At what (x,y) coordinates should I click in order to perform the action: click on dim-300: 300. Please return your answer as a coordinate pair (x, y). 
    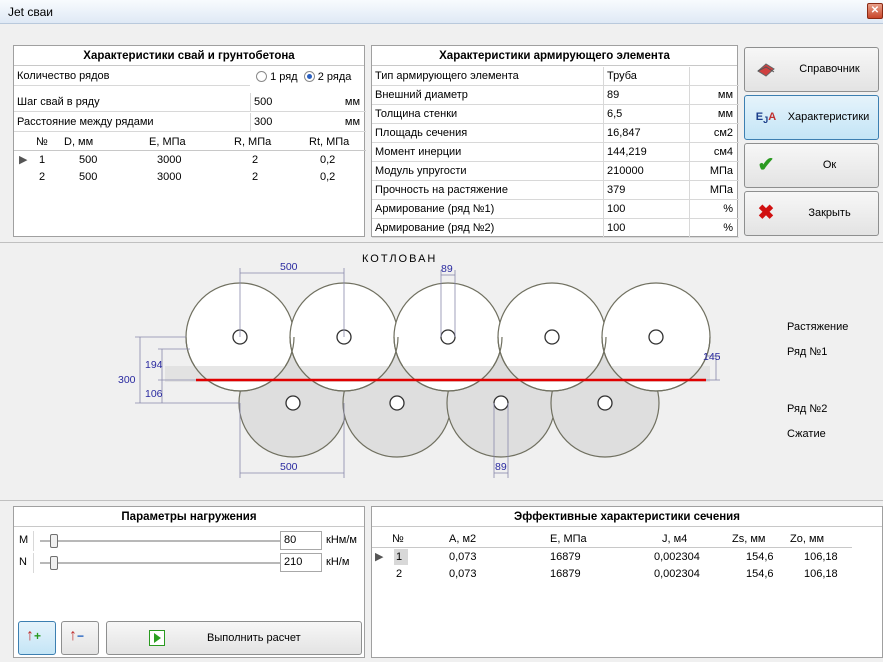
    Looking at the image, I should click on (127, 380).